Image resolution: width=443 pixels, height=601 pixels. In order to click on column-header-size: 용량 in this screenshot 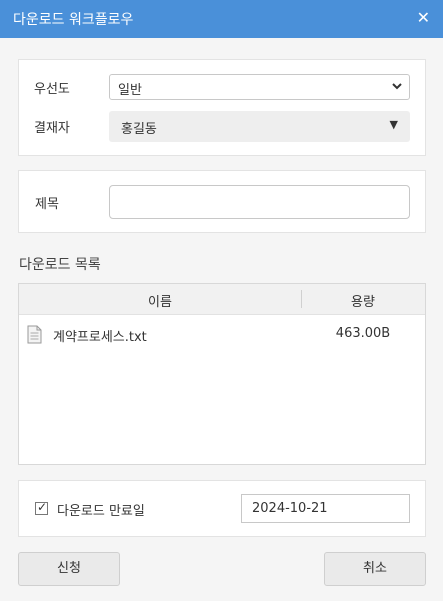, I will do `click(363, 300)`.